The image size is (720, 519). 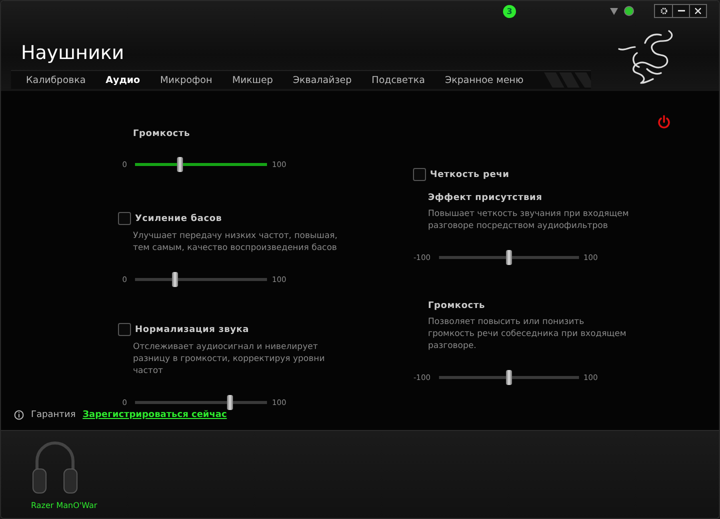 What do you see at coordinates (485, 198) in the screenshot?
I see `setting-title: Эффект присутствия` at bounding box center [485, 198].